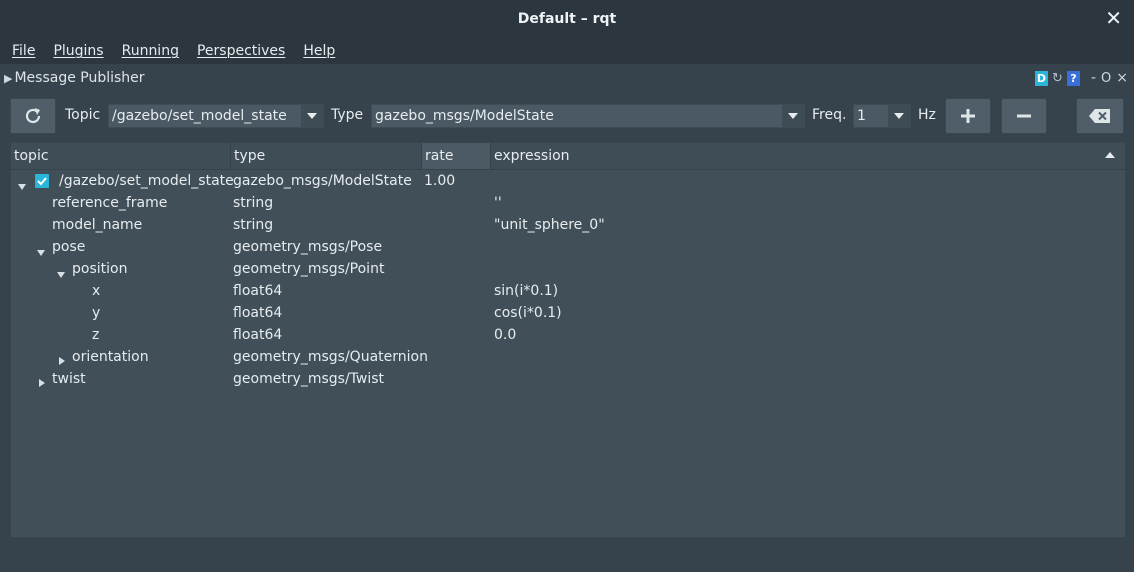 The image size is (1134, 572). What do you see at coordinates (568, 335) in the screenshot?
I see `tree-row: z float64 0.0` at bounding box center [568, 335].